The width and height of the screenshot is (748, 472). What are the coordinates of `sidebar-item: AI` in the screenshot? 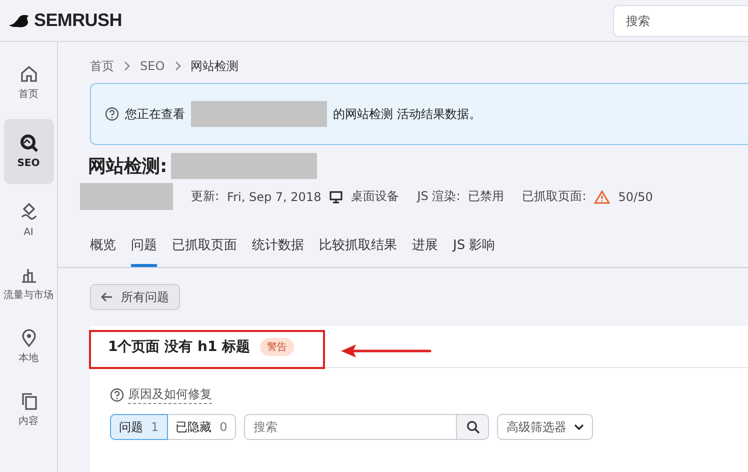 It's located at (29, 220).